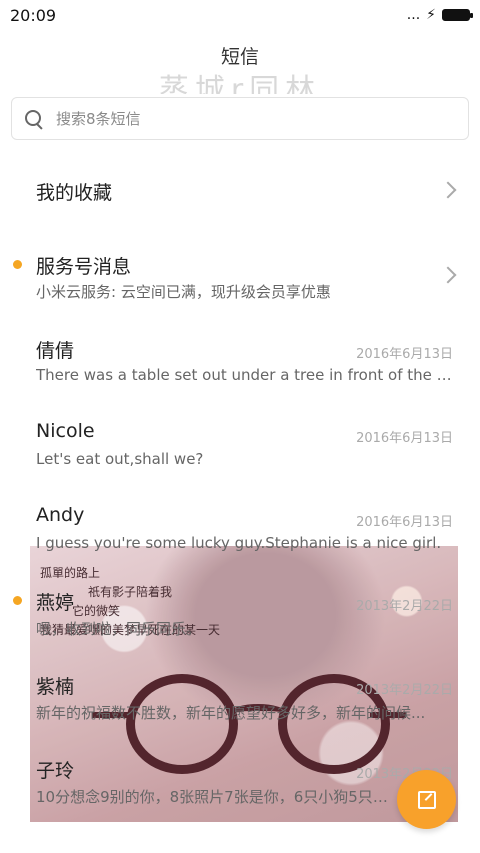 This screenshot has height=853, width=480. I want to click on compose-icon, so click(426, 799).